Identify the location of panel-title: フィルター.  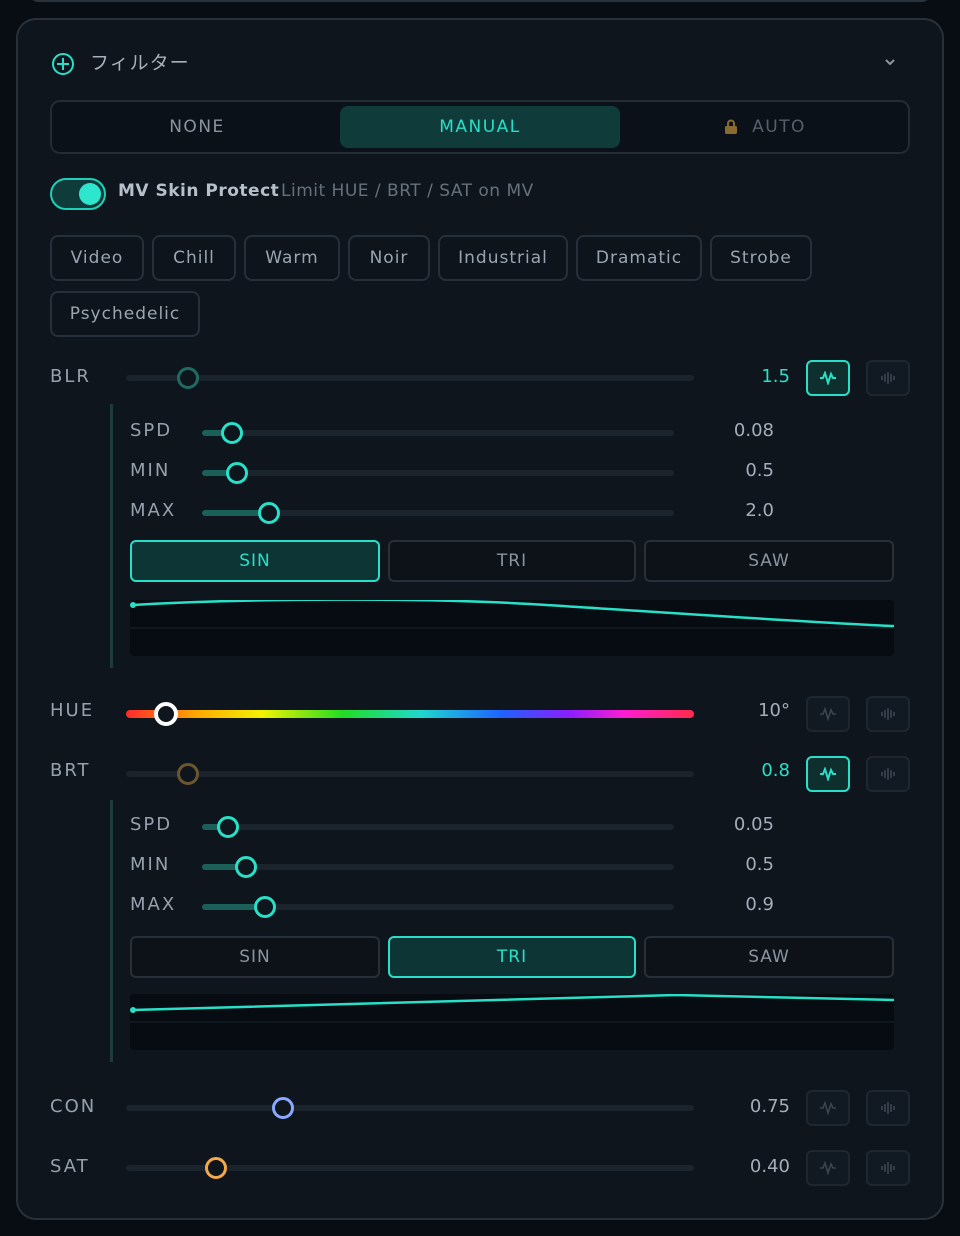
(140, 63).